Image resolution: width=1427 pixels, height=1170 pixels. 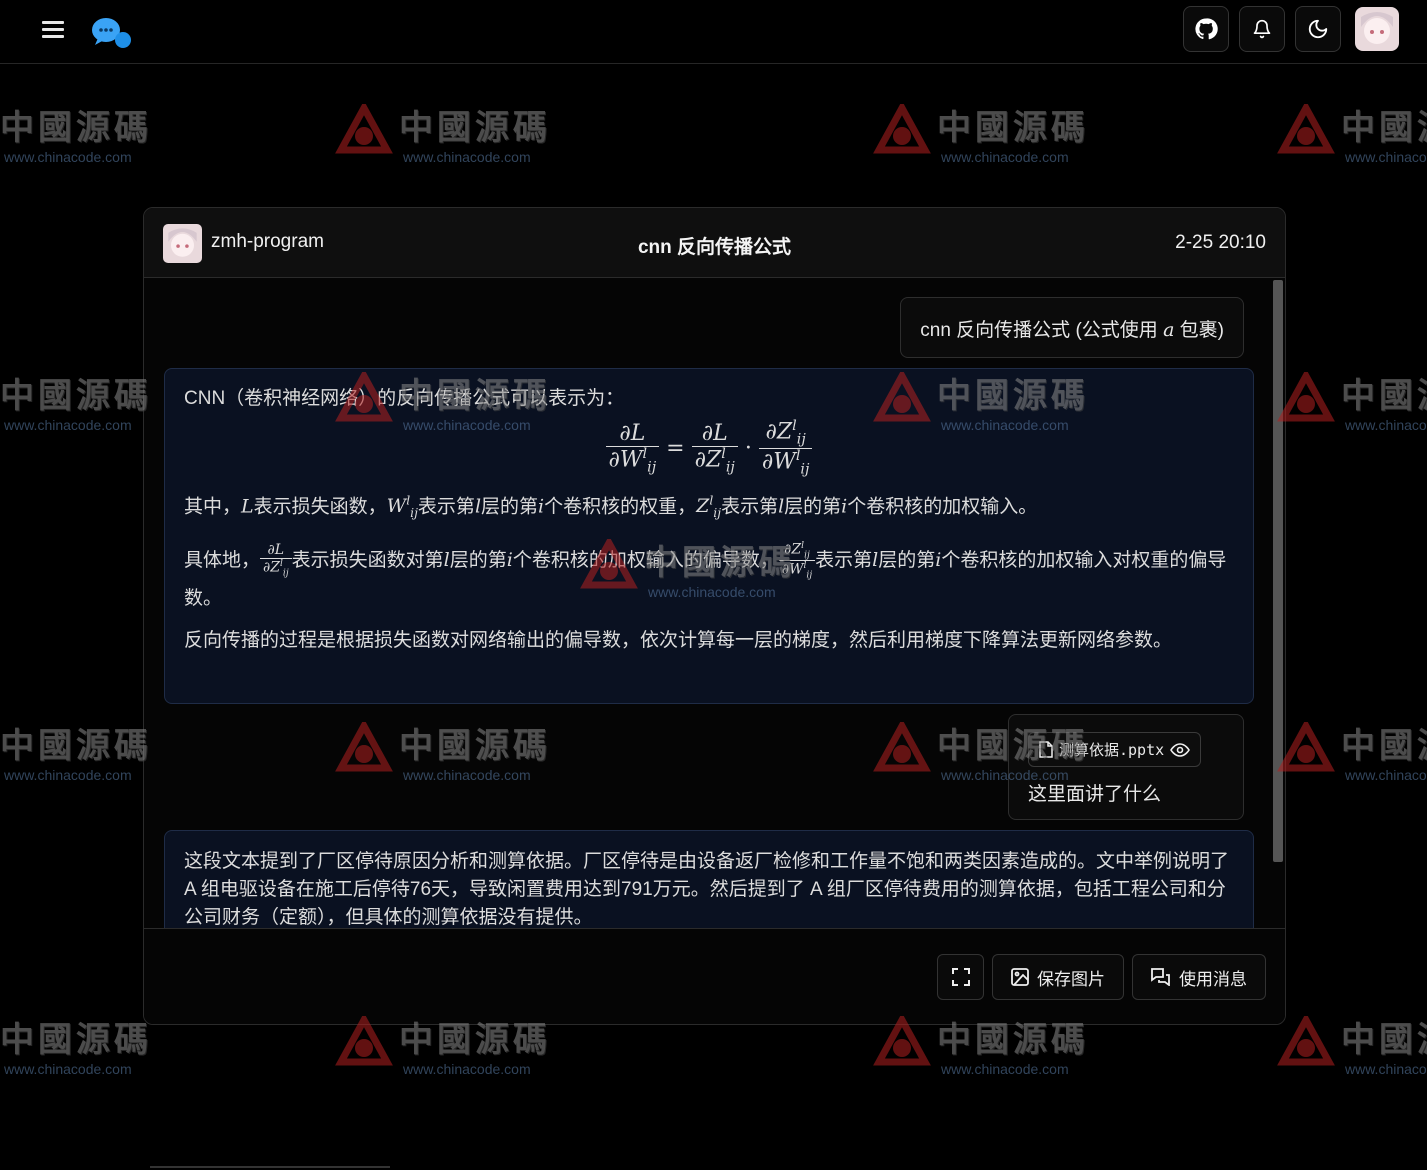 I want to click on card-header: zmh-program cnn 反向传播公式 2-25 20:10, so click(x=714, y=243).